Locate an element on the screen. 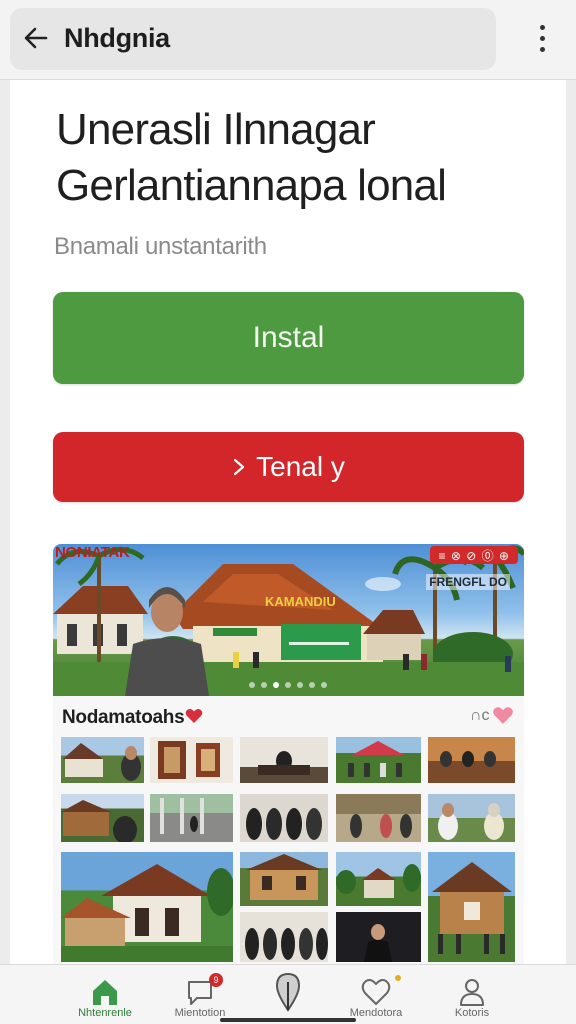 This screenshot has height=1024, width=576. carousel-indicator is located at coordinates (288, 685).